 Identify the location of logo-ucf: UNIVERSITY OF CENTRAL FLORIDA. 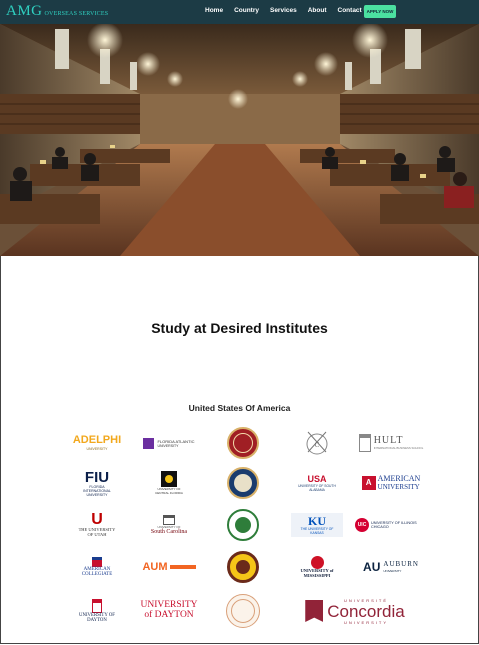
(169, 483).